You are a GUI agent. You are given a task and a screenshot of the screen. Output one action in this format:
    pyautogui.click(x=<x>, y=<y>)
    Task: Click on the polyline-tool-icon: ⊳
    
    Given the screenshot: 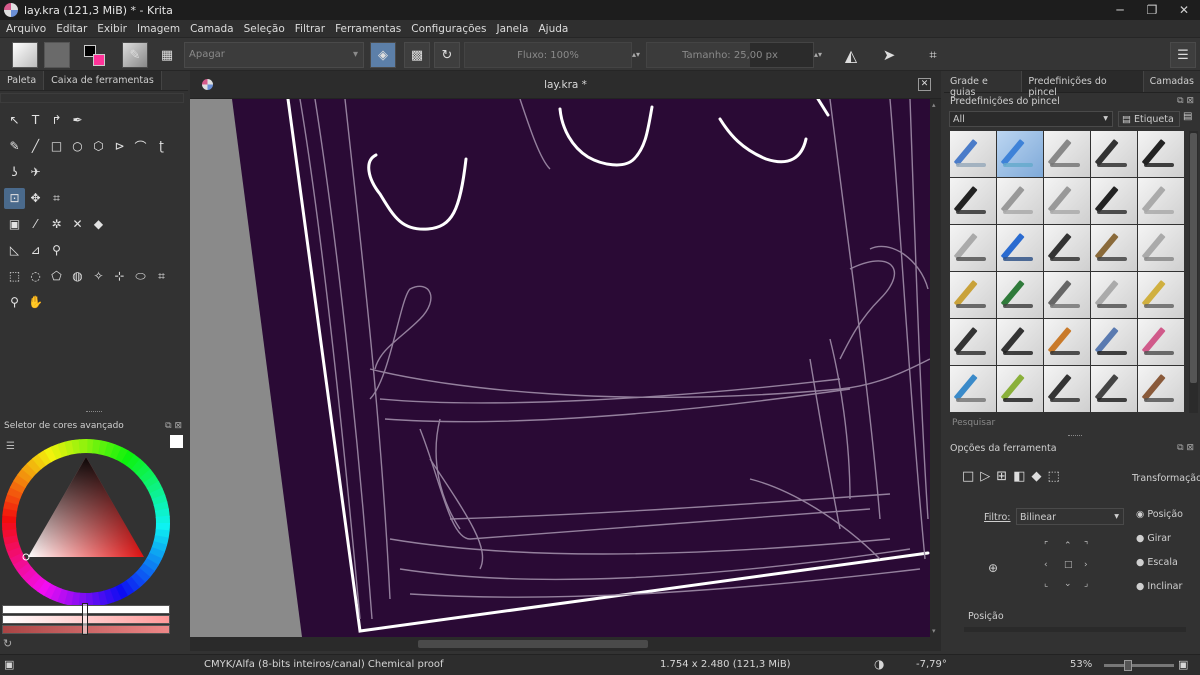 What is the action you would take?
    pyautogui.click(x=119, y=146)
    